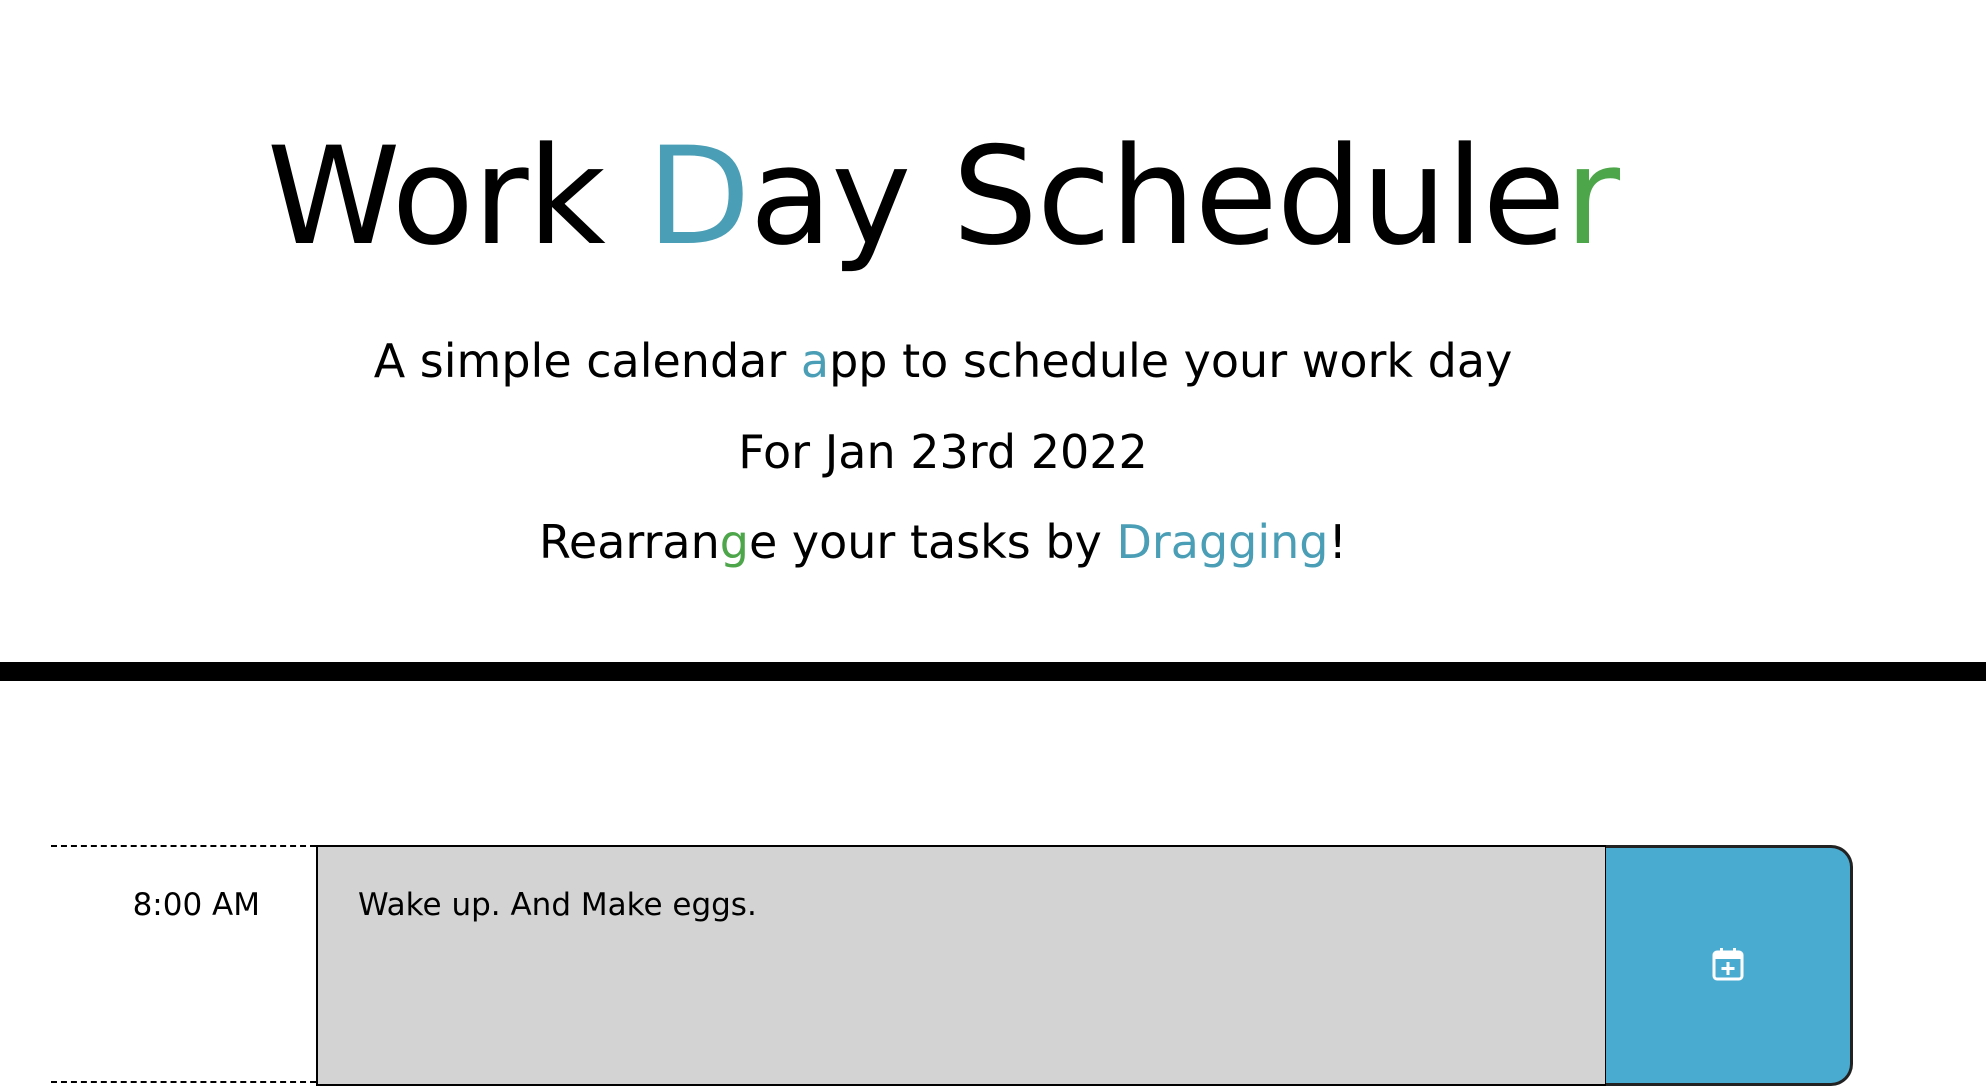 The height and width of the screenshot is (1088, 1986). I want to click on header-divider, so click(993, 671).